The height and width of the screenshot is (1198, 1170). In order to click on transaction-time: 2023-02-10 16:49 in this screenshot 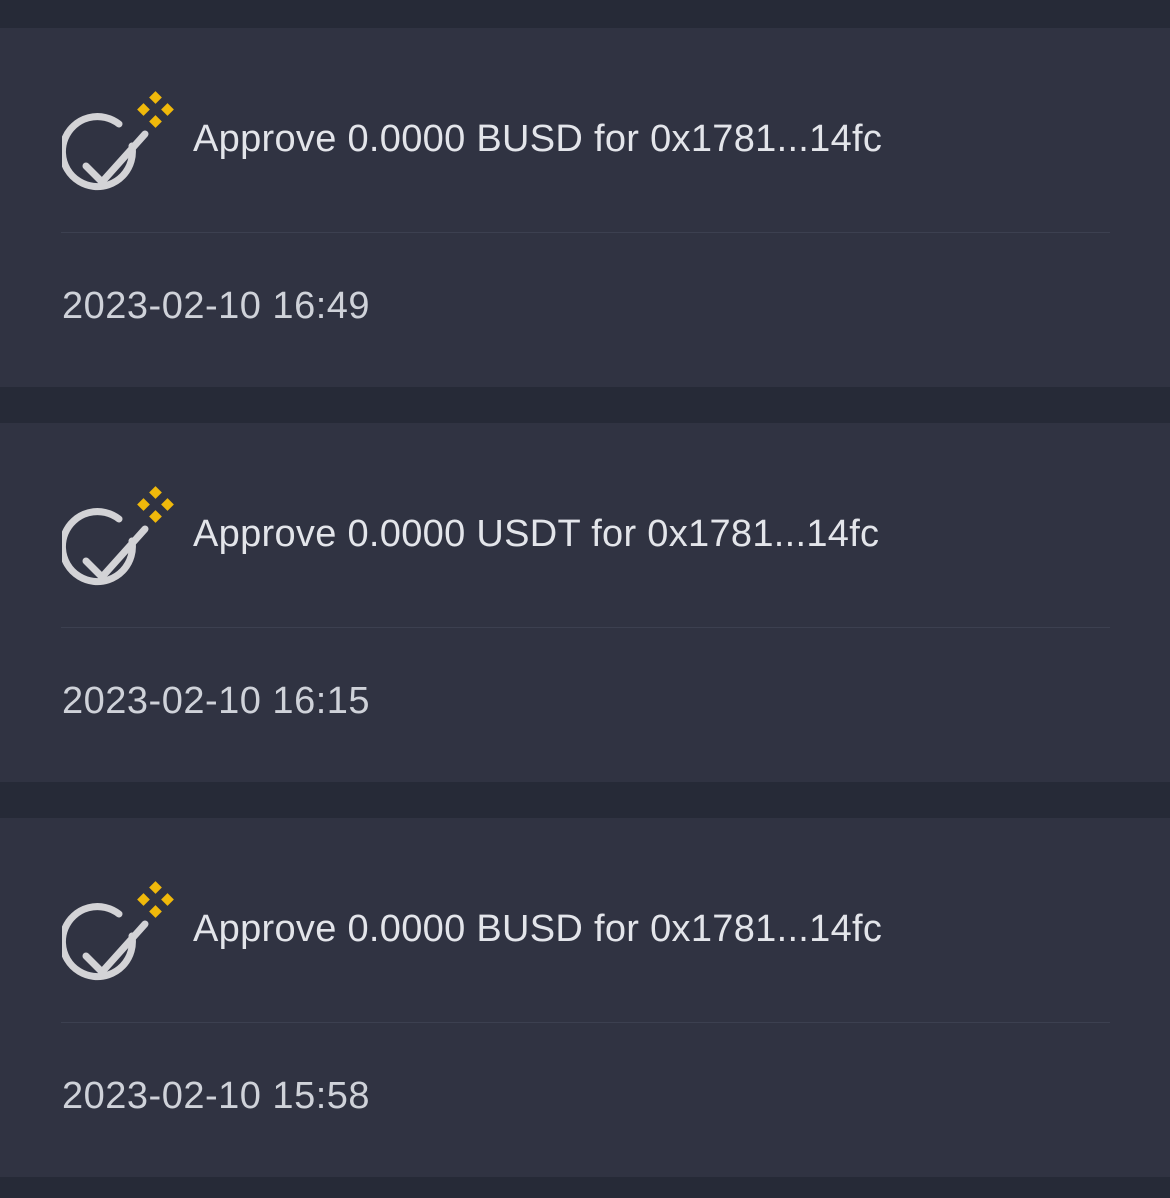, I will do `click(216, 306)`.